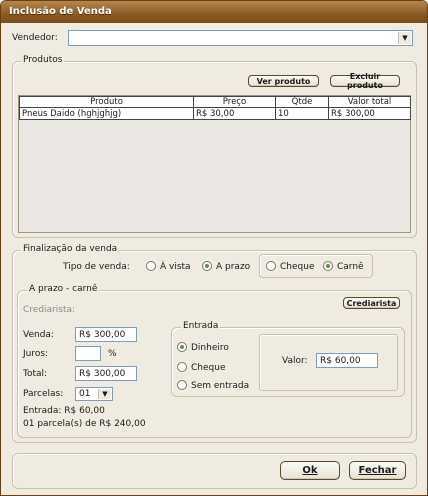 This screenshot has height=496, width=428. I want to click on cell-qtde: 10, so click(302, 113).